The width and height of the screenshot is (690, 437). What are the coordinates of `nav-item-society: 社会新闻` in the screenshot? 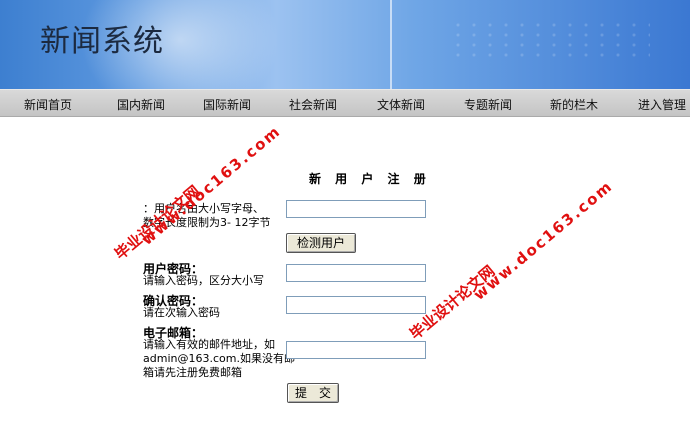 It's located at (313, 104).